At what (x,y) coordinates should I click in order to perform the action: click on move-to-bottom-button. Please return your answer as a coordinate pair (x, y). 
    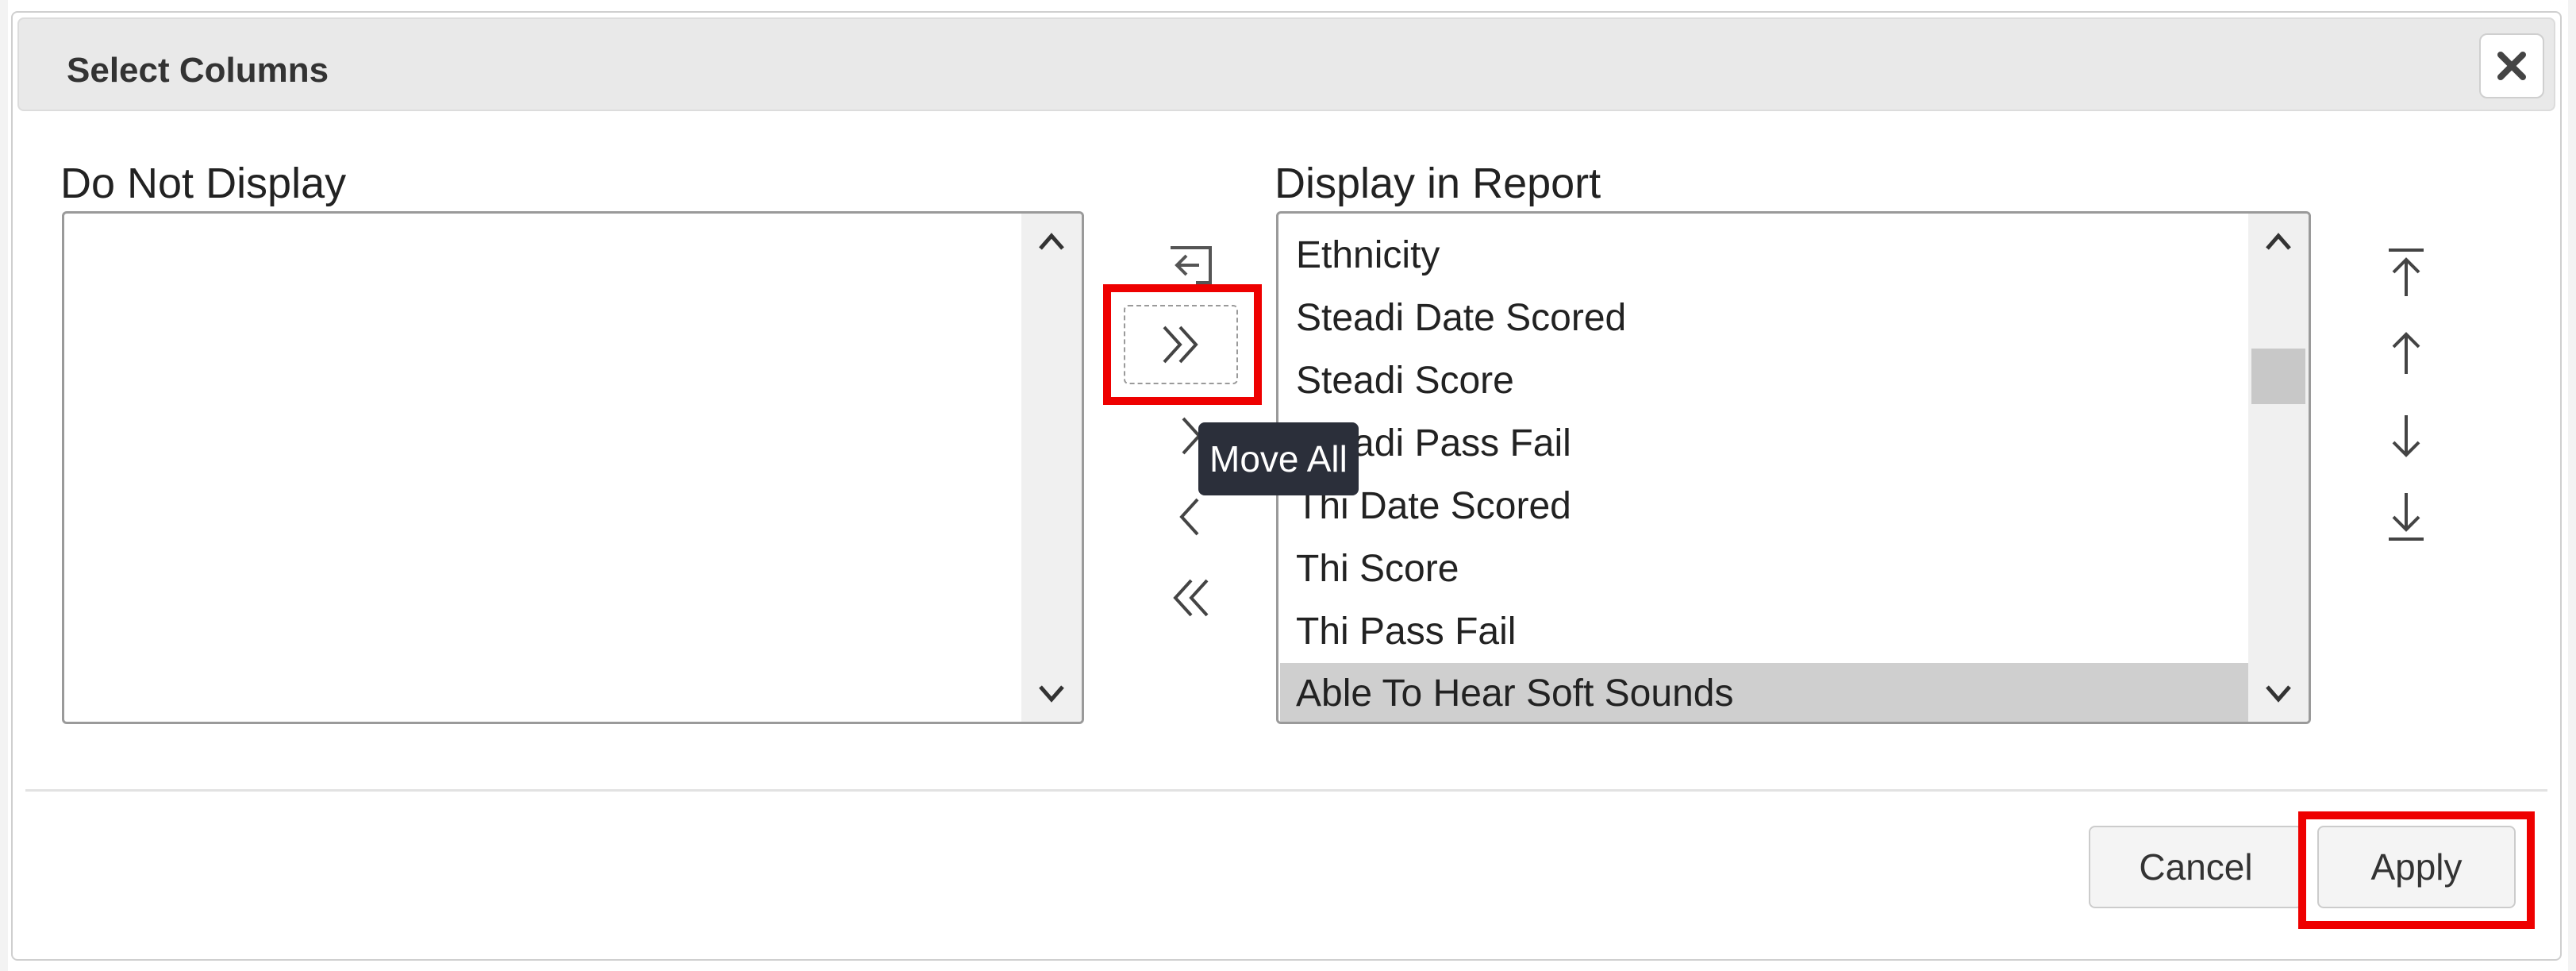
    Looking at the image, I should click on (2406, 516).